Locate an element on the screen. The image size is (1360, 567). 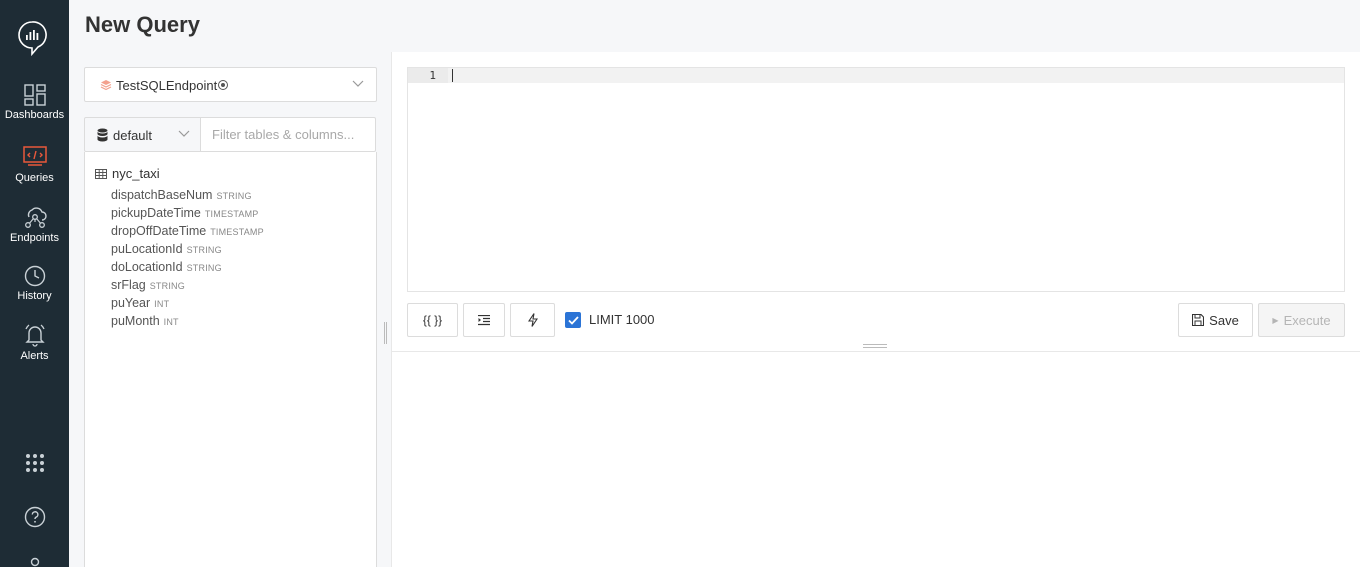
table-item: nyc_taxi is located at coordinates (127, 173).